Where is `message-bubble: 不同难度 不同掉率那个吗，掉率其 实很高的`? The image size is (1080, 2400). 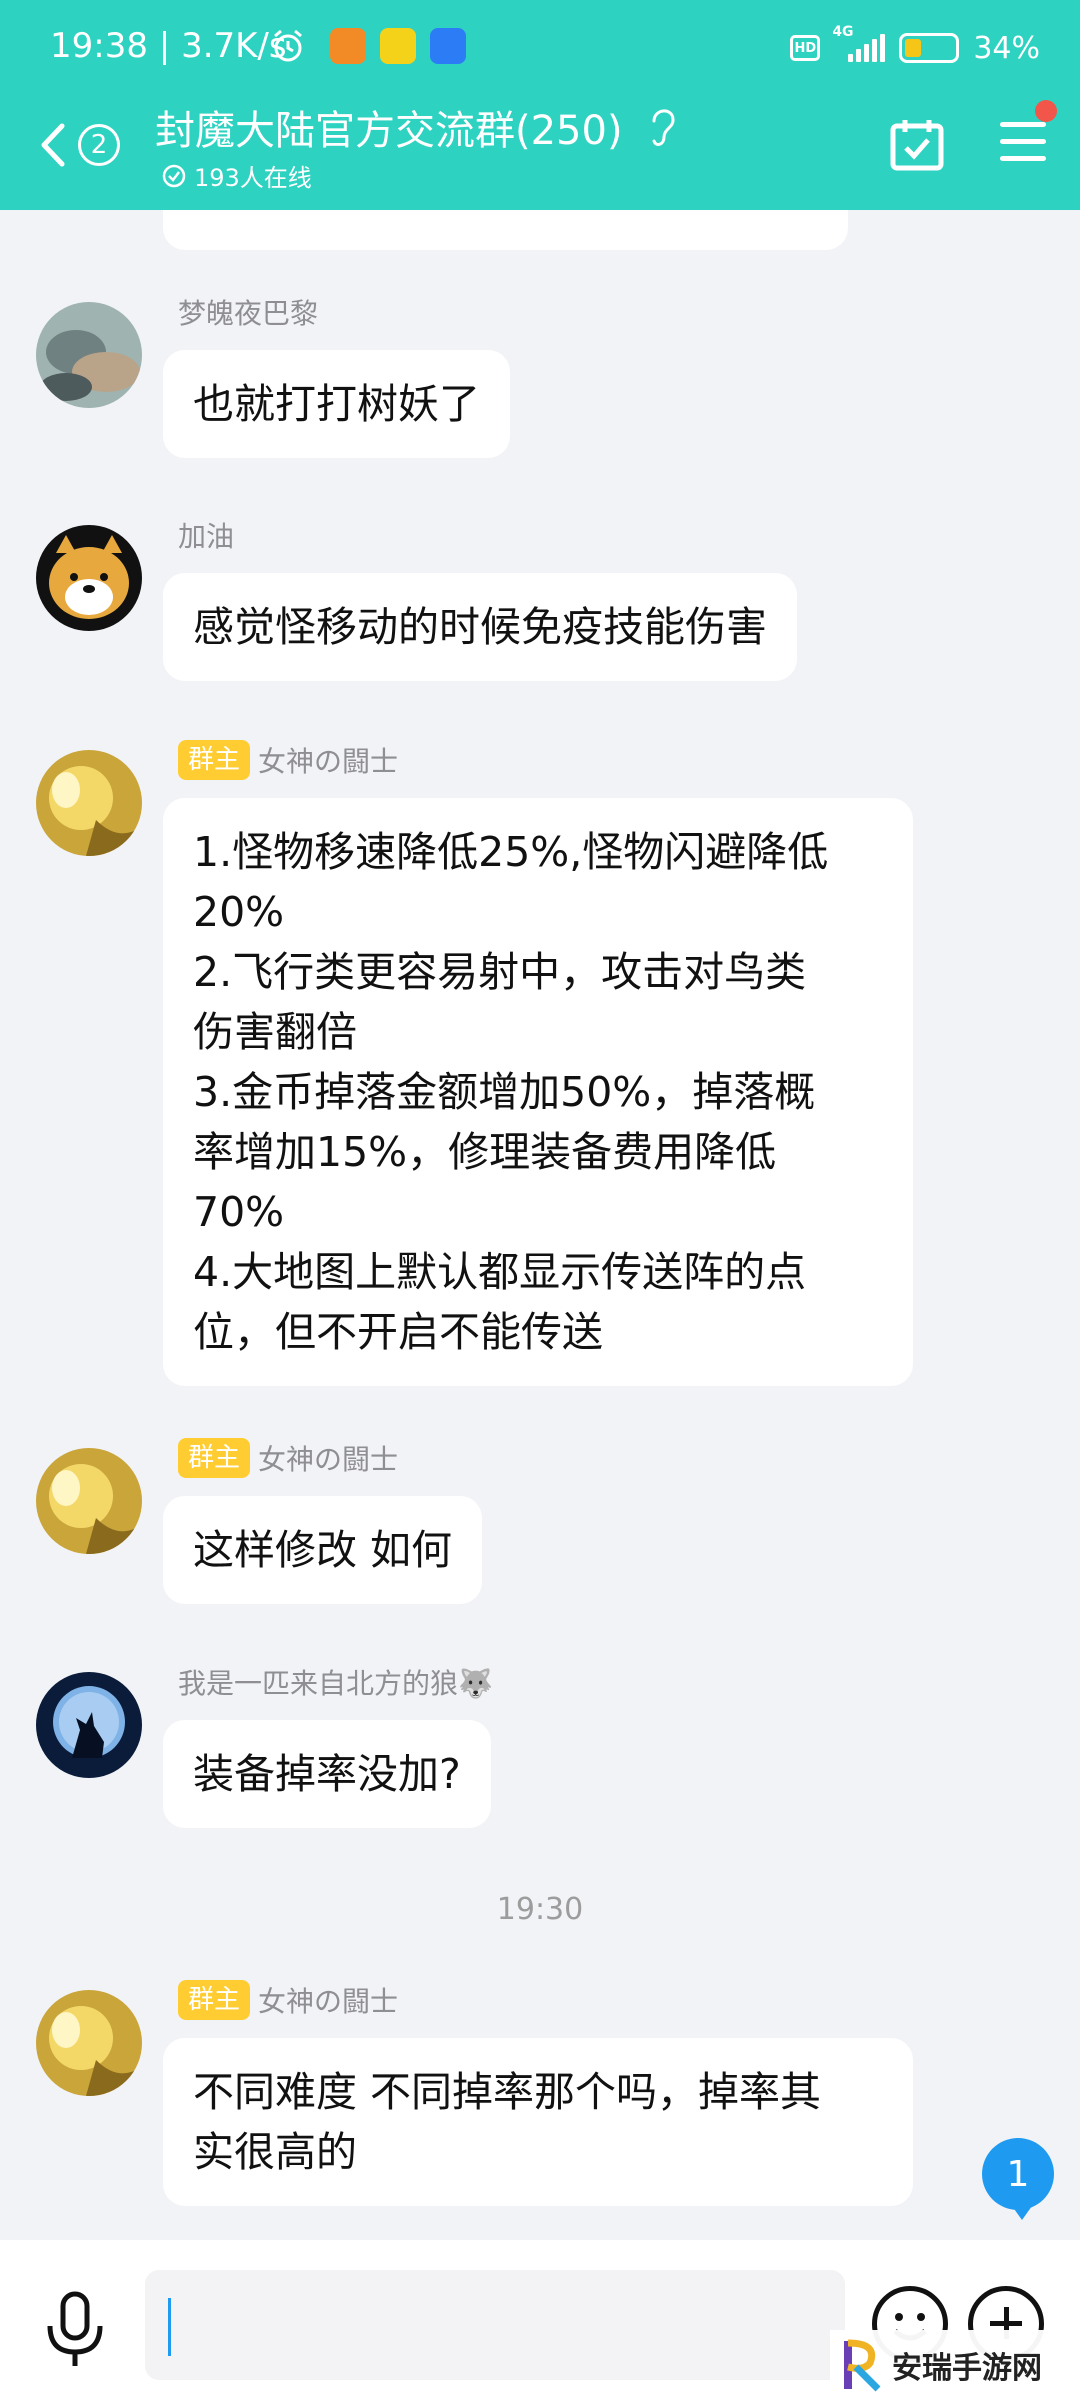 message-bubble: 不同难度 不同掉率那个吗，掉率其 实很高的 is located at coordinates (538, 2122).